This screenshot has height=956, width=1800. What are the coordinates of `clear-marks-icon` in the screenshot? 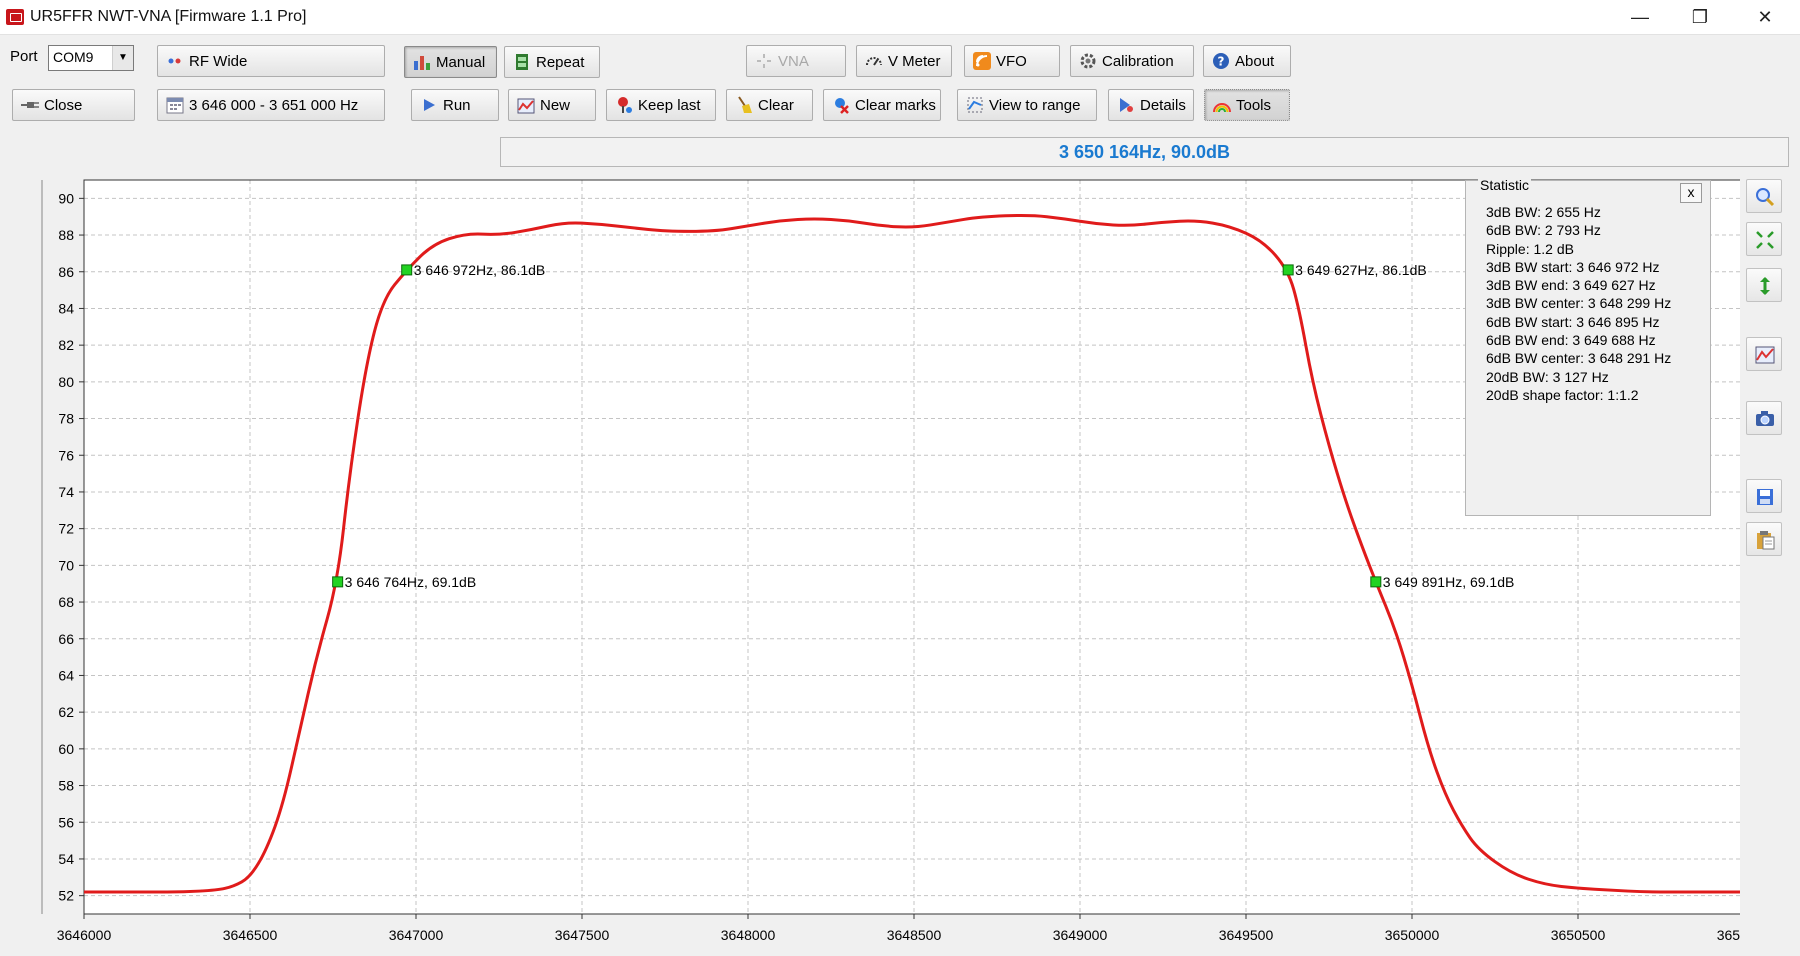 It's located at (841, 105).